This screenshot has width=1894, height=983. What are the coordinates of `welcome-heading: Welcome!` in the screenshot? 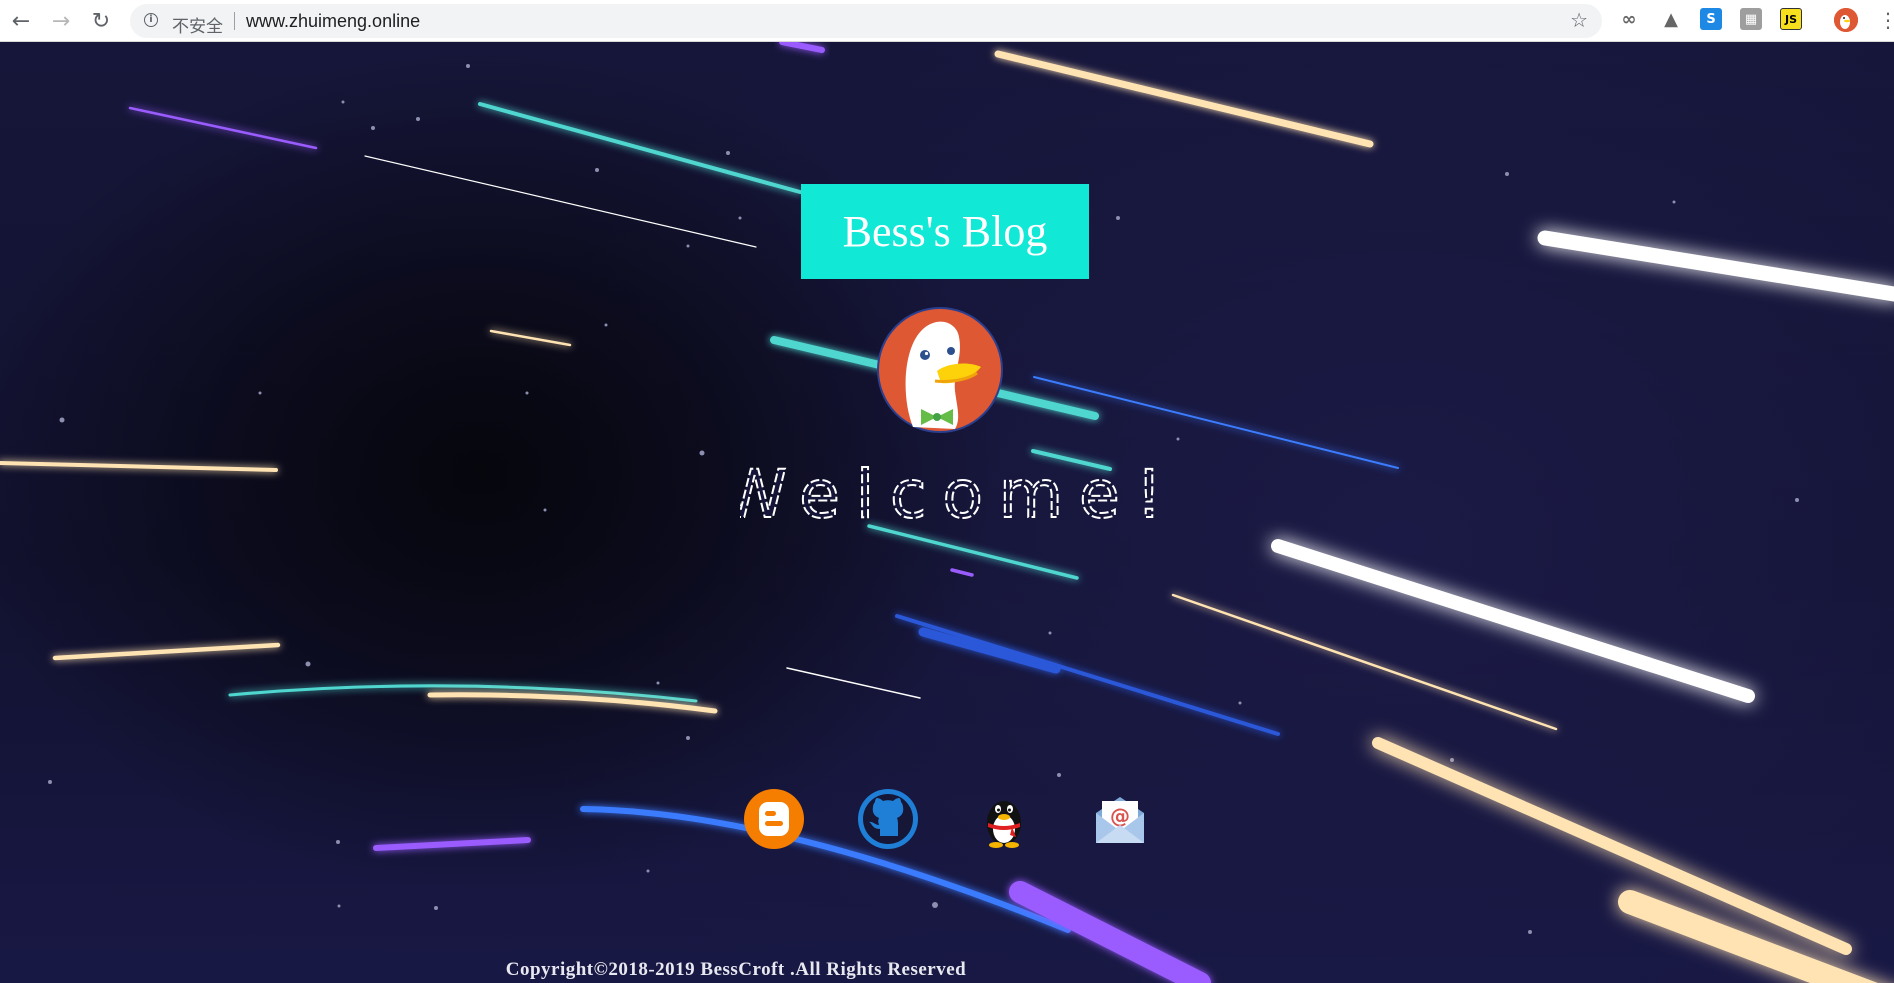 It's located at (950, 494).